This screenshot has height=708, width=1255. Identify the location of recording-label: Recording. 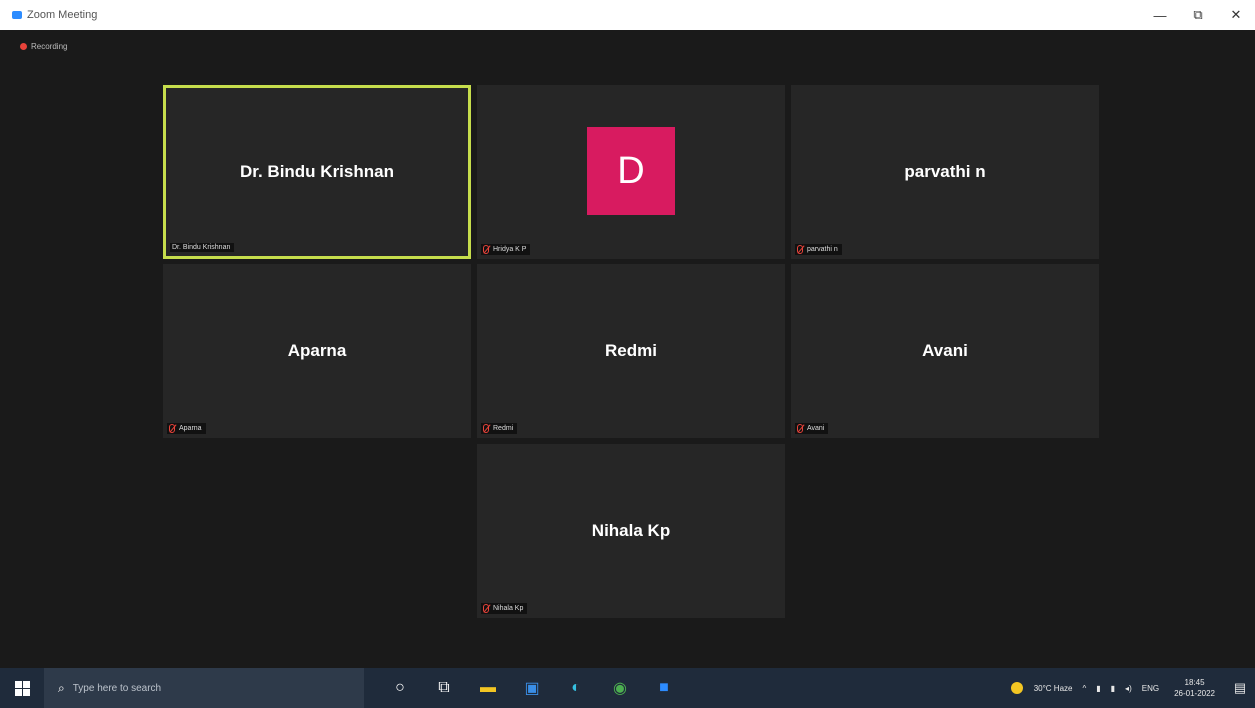
(49, 46).